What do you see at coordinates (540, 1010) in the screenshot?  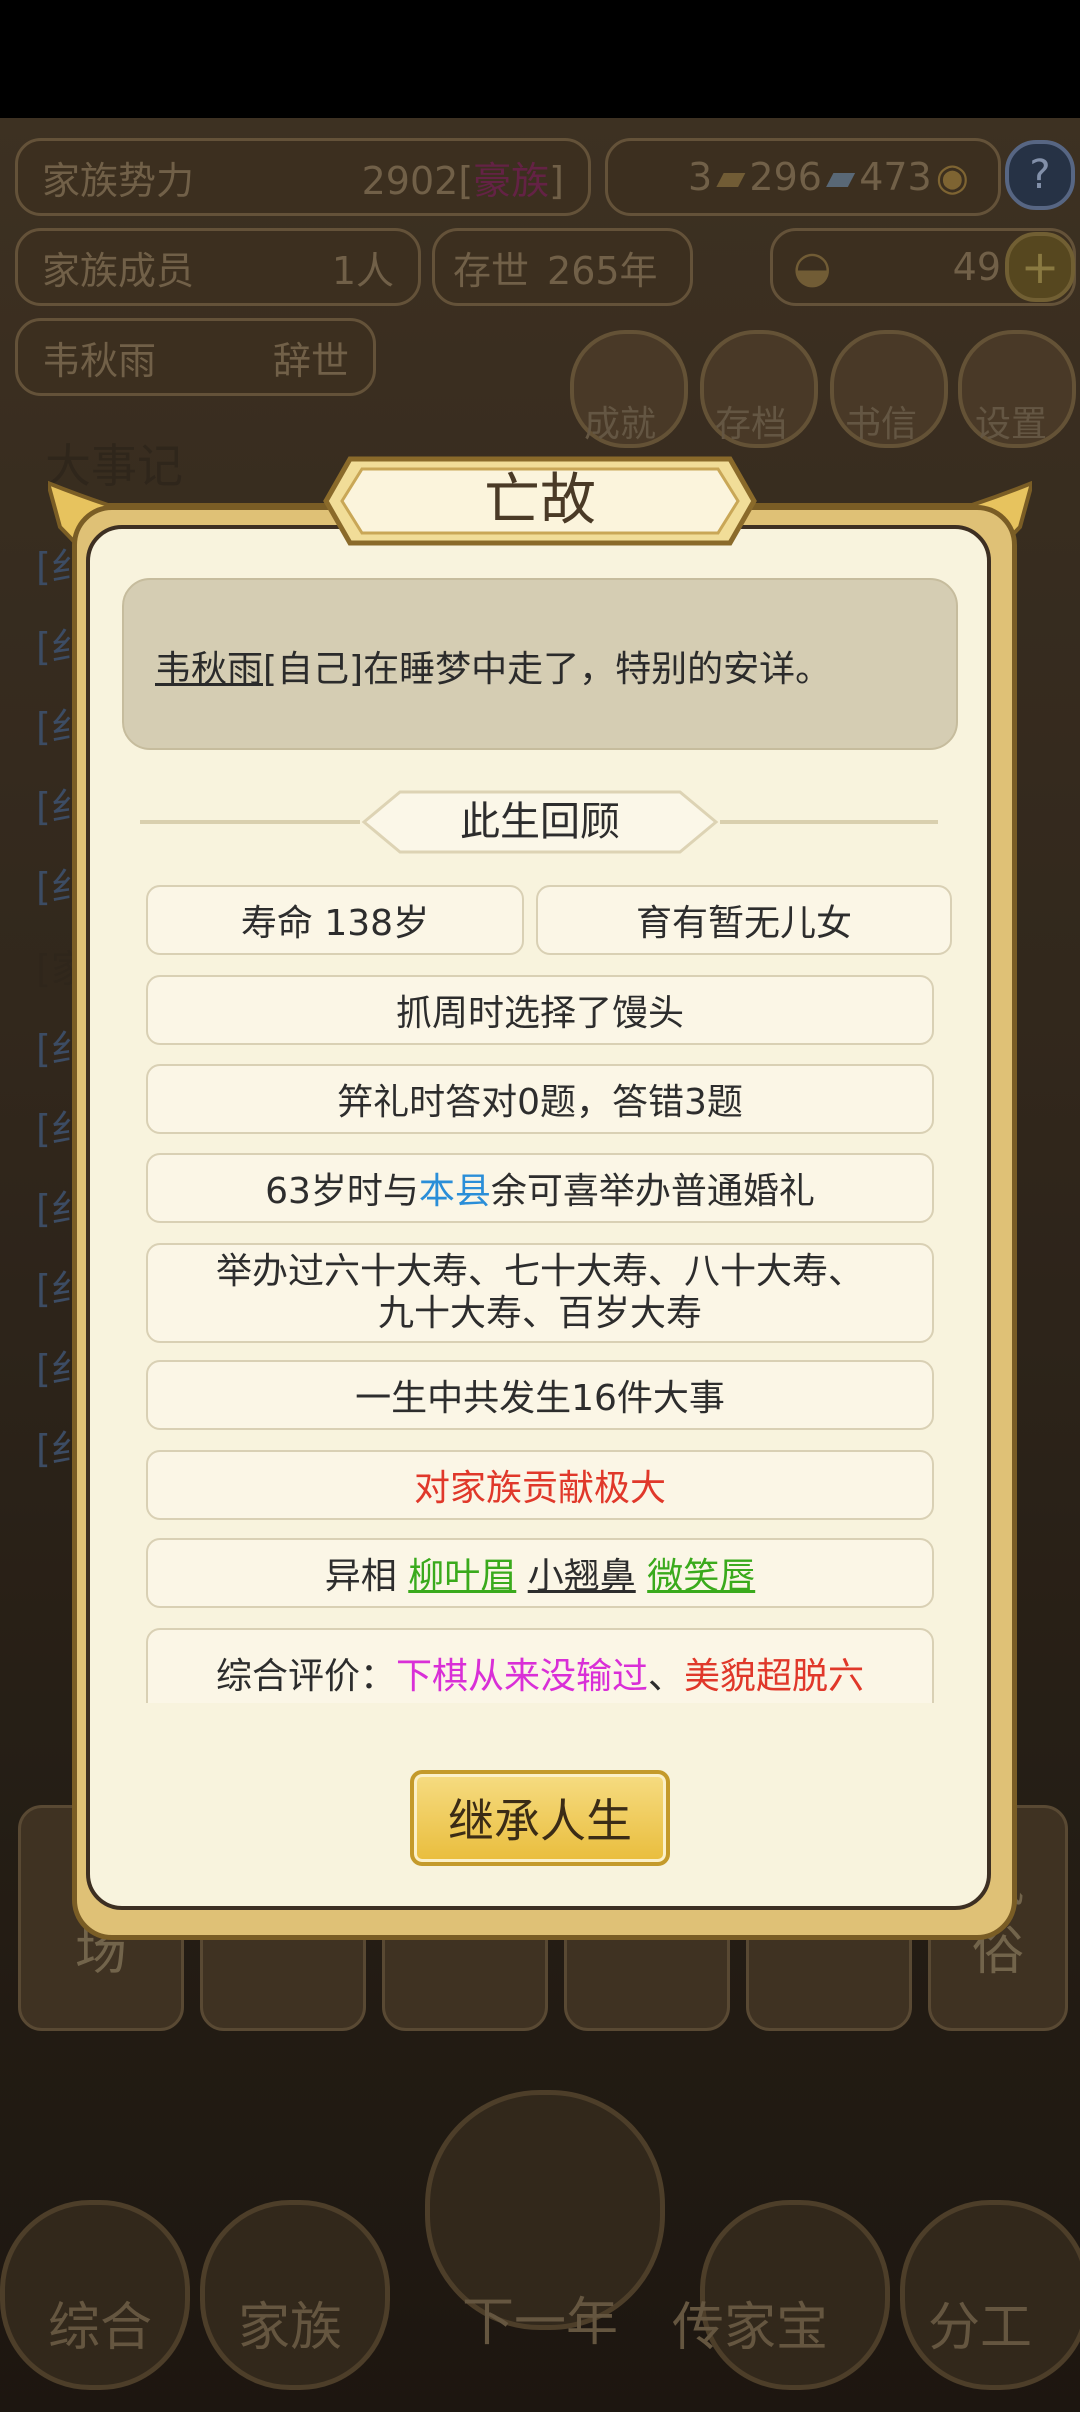 I see `zhuazhou-card: 抓周时选择了馒头` at bounding box center [540, 1010].